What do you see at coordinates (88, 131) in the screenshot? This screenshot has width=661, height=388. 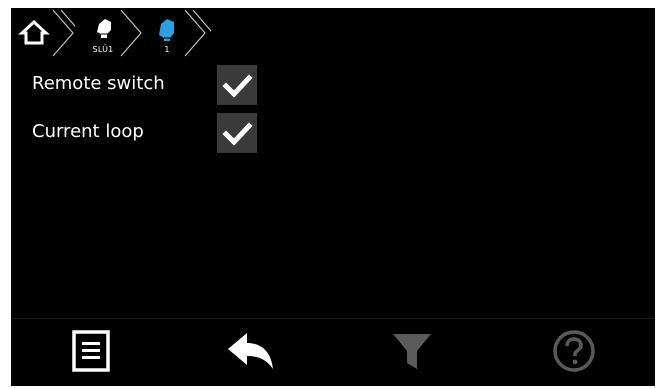 I see `setting-label: Current loop` at bounding box center [88, 131].